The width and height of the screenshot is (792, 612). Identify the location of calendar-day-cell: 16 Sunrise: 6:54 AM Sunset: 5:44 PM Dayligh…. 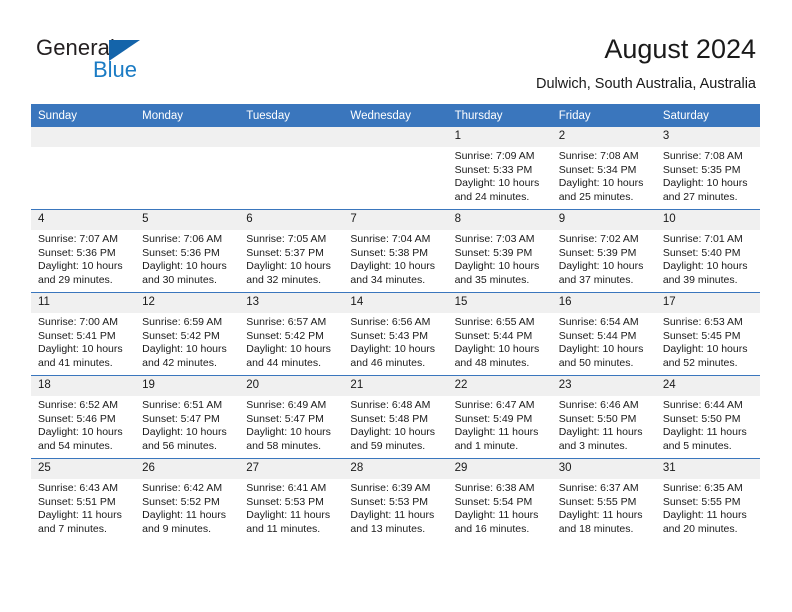
(603, 334).